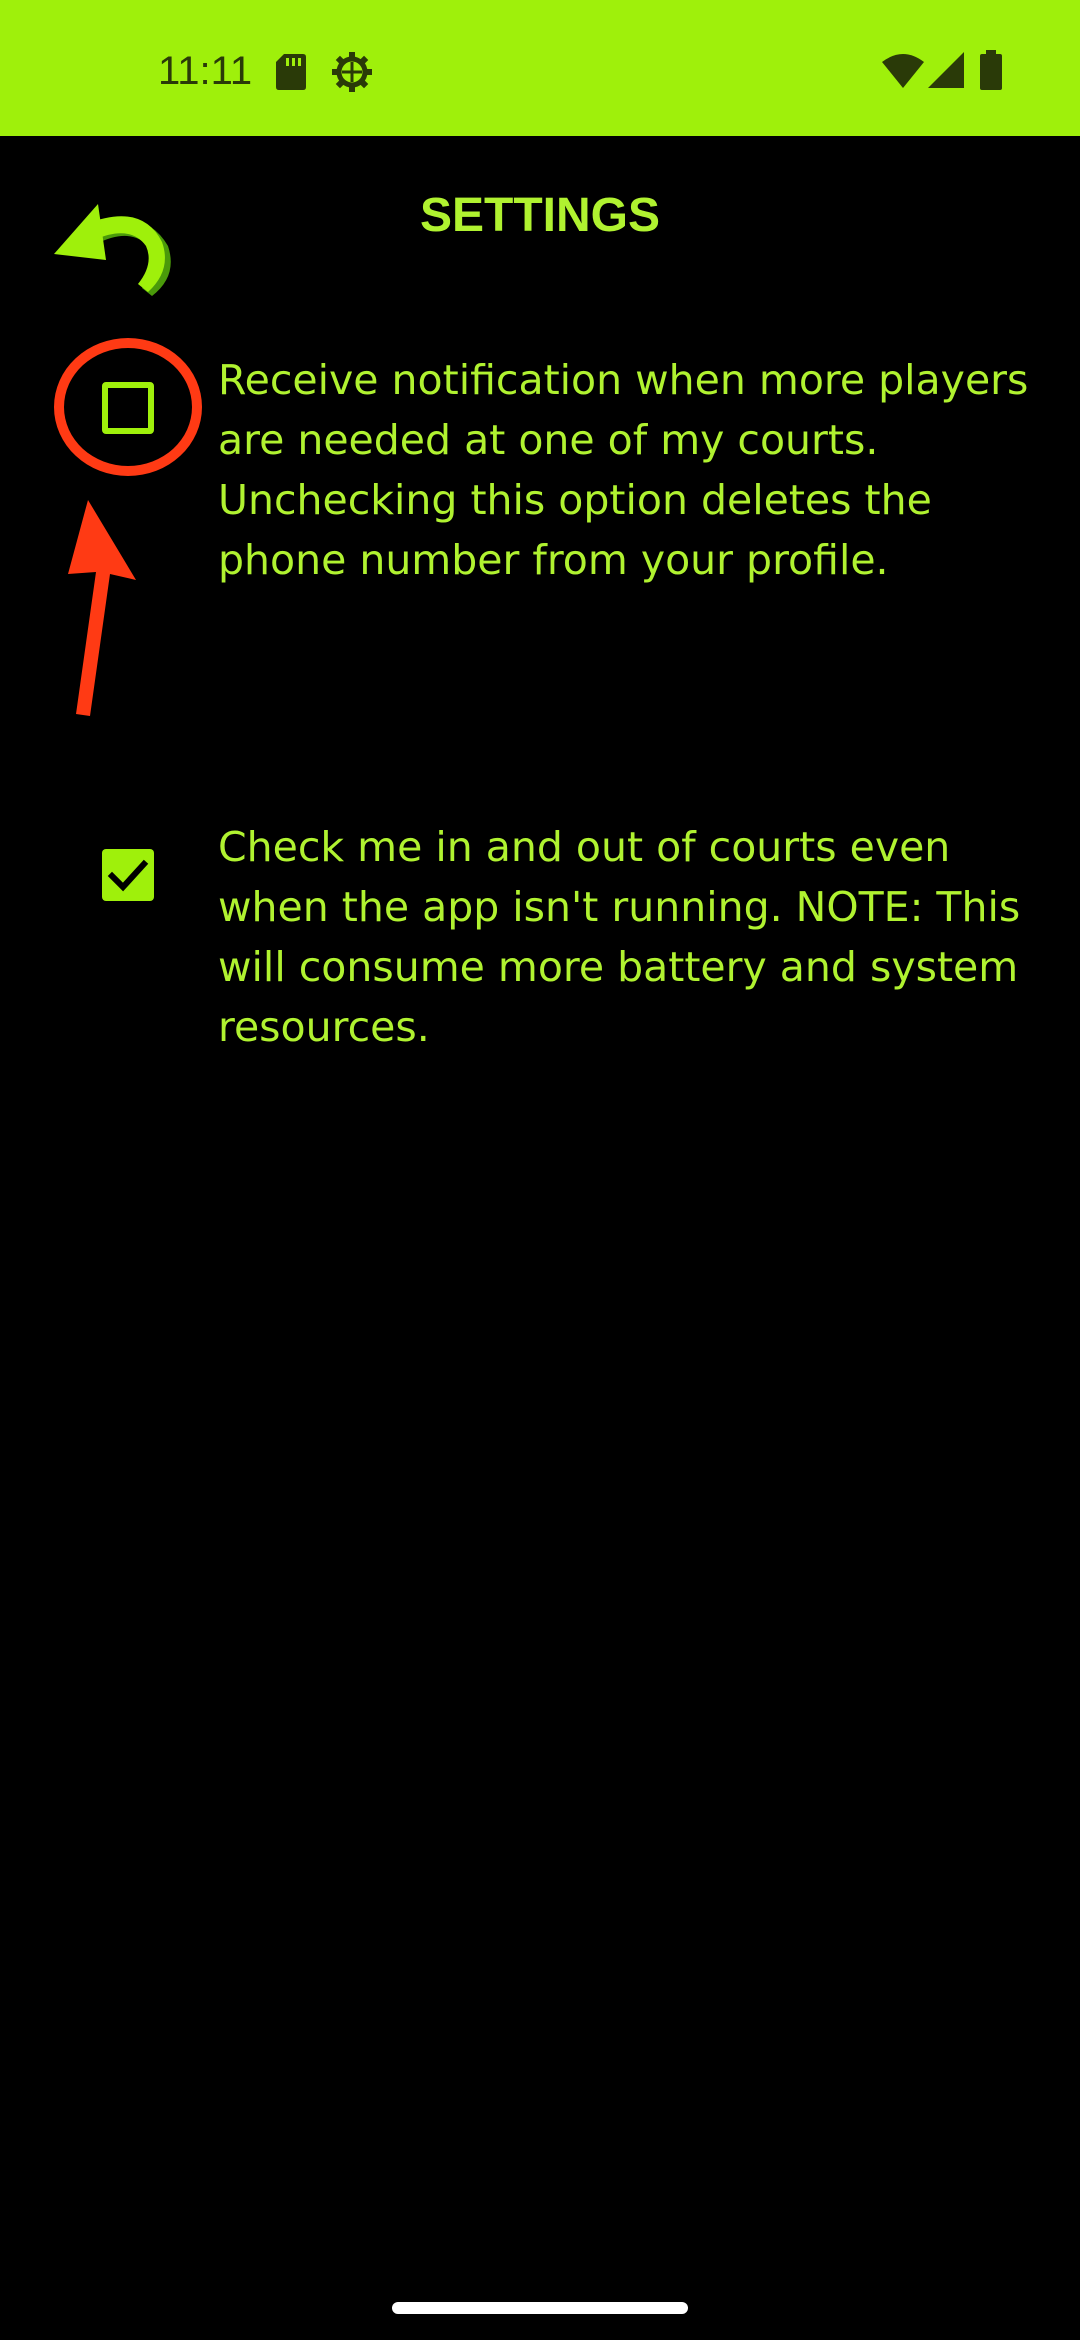 Image resolution: width=1080 pixels, height=2340 pixels. I want to click on status-bar: 11:11, so click(540, 68).